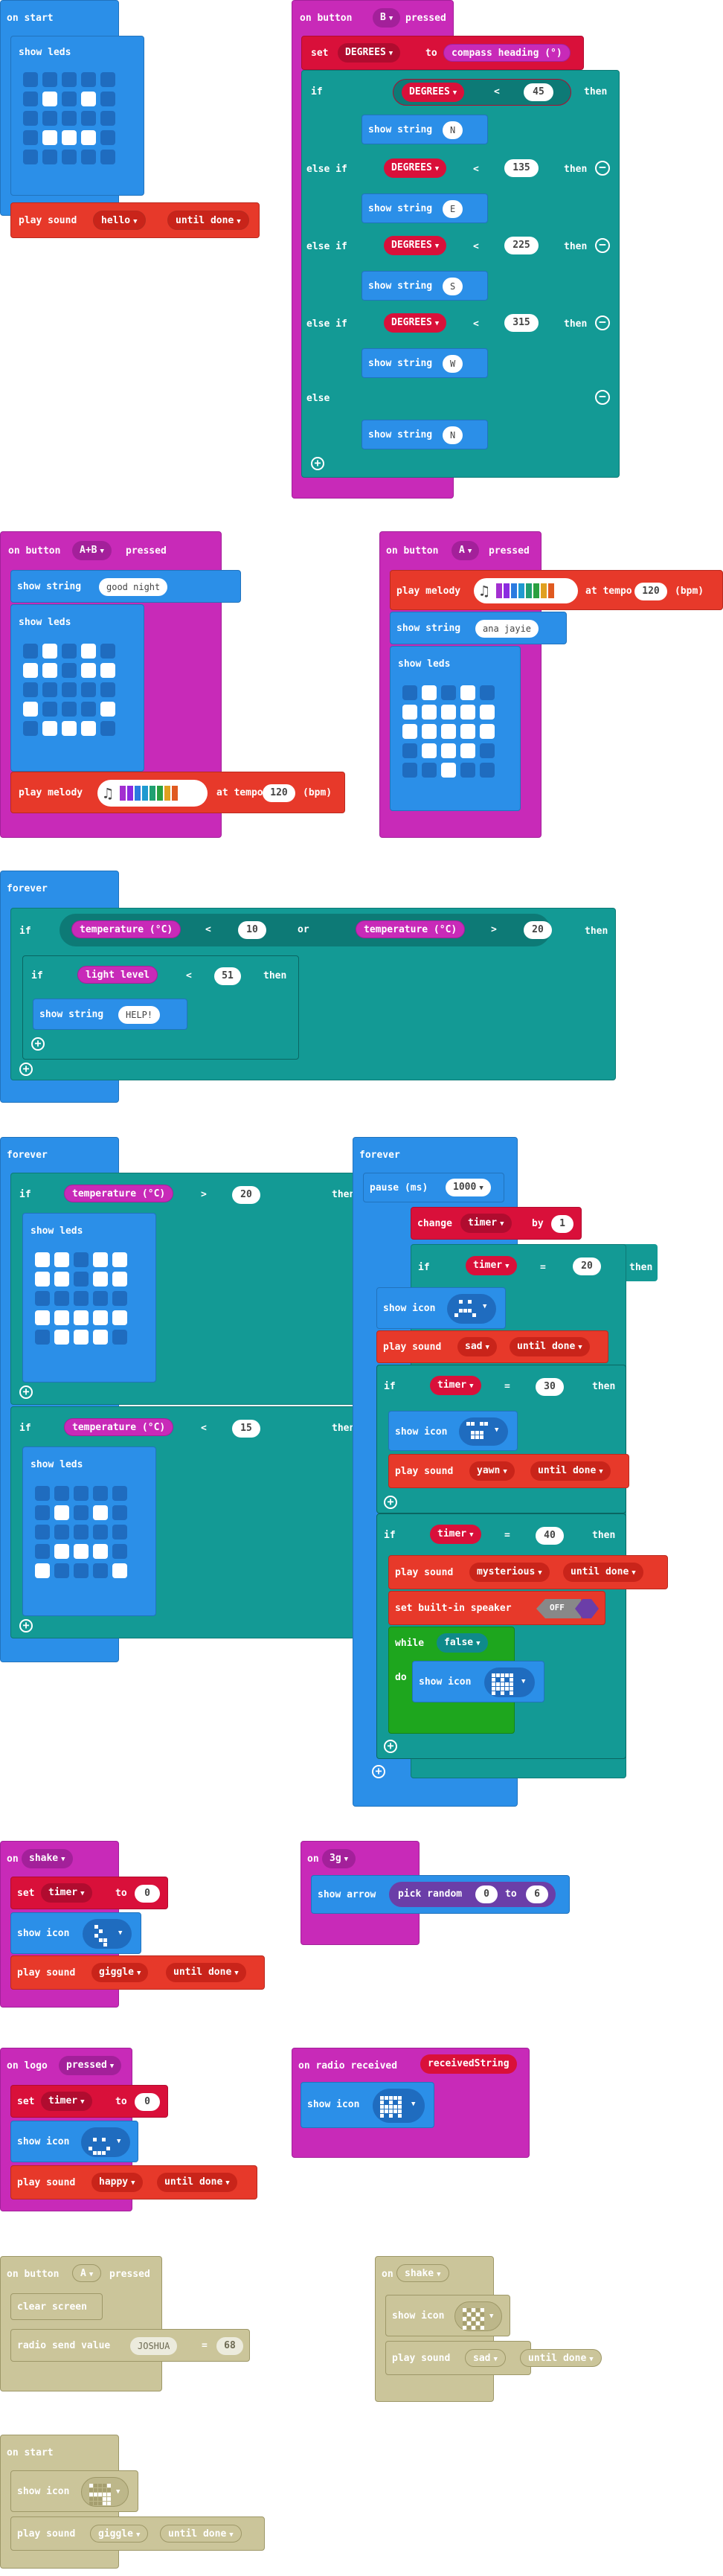  What do you see at coordinates (496, 1608) in the screenshot?
I see `set-speaker-block: set built-in speaker OFF` at bounding box center [496, 1608].